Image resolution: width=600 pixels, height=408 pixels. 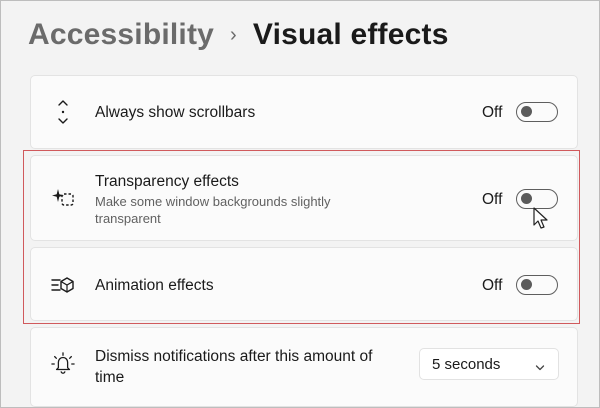 I want to click on notification-timeout-dropdown: 5 seconds, so click(x=489, y=364).